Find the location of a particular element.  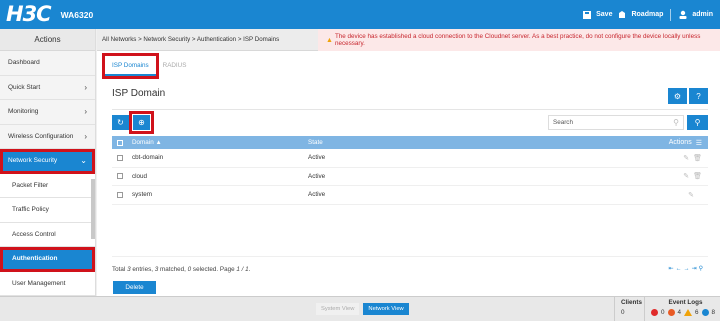

critical-icon is located at coordinates (654, 312).